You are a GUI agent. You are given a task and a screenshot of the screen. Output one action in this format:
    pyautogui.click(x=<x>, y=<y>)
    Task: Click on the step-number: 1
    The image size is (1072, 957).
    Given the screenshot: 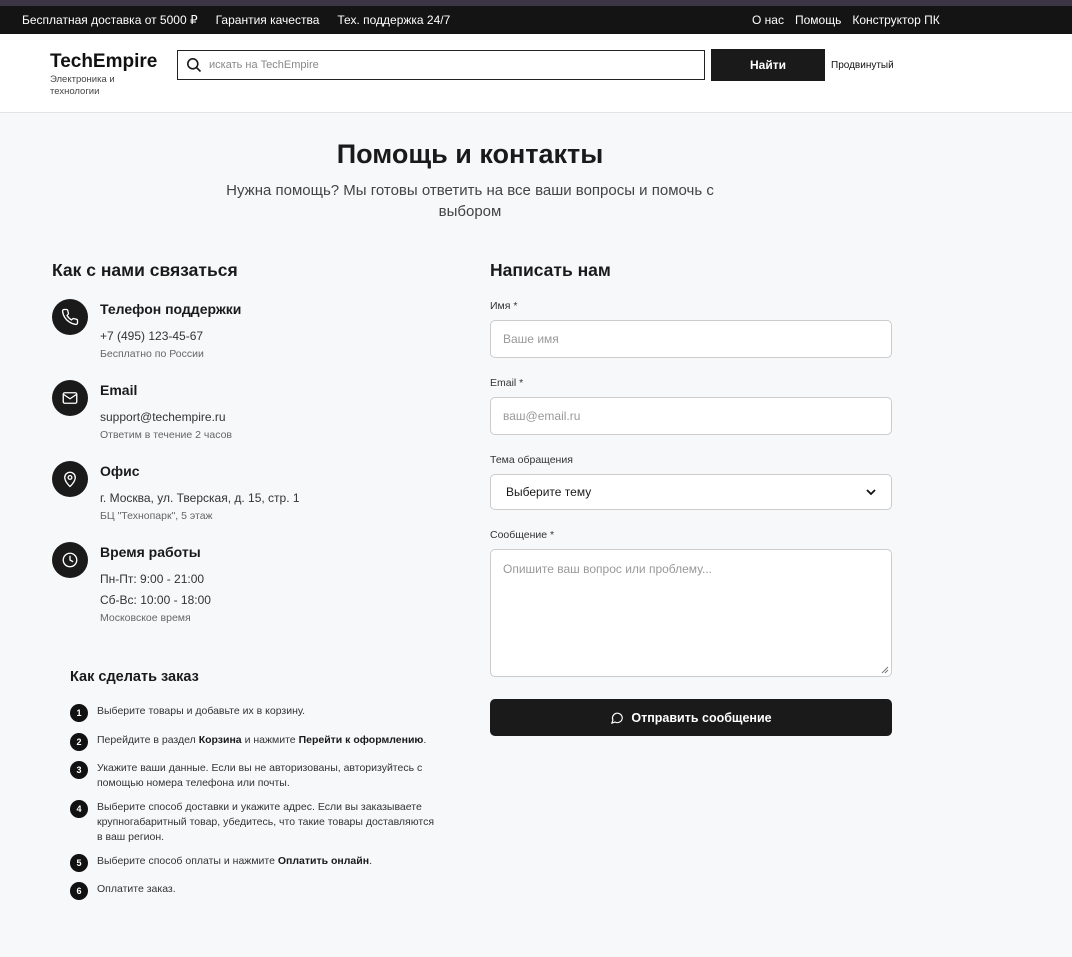 What is the action you would take?
    pyautogui.click(x=79, y=713)
    